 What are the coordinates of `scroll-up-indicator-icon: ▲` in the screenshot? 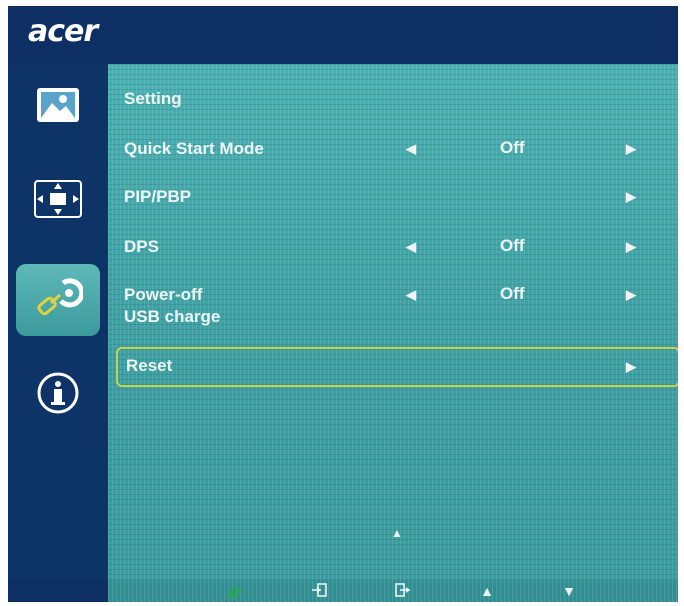 It's located at (397, 533).